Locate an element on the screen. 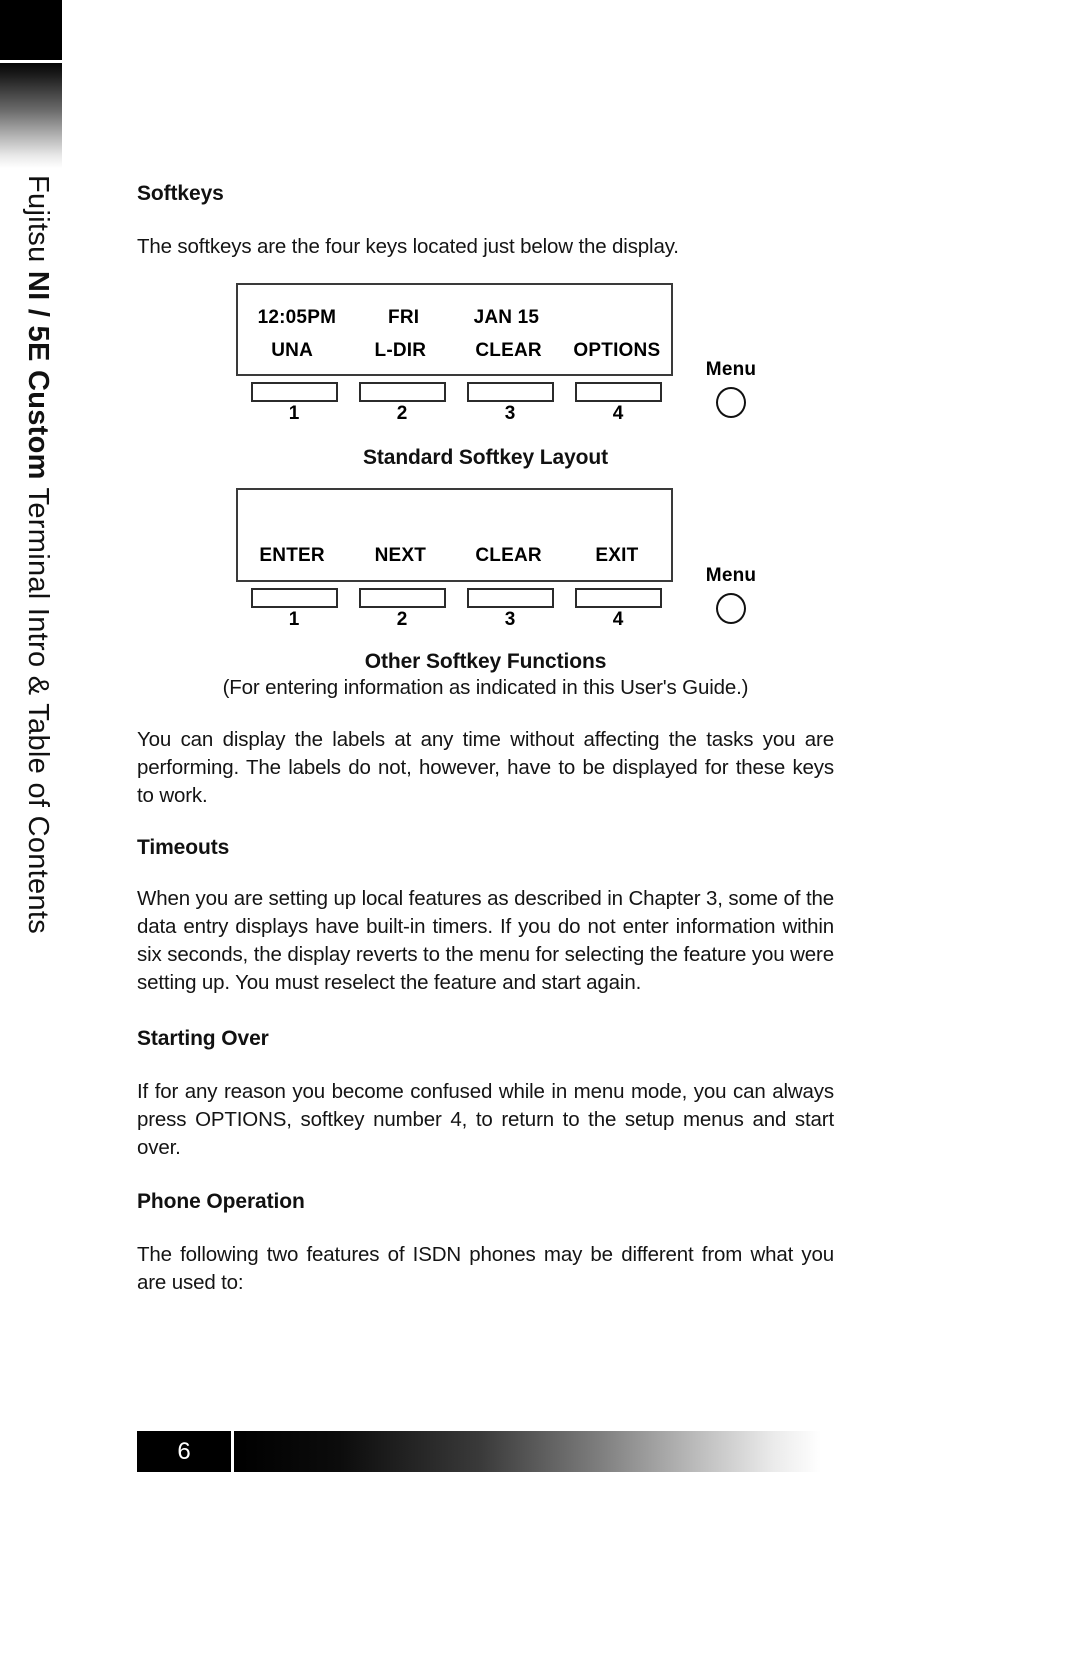 The width and height of the screenshot is (1080, 1669). softkey-4: 4 is located at coordinates (618, 403).